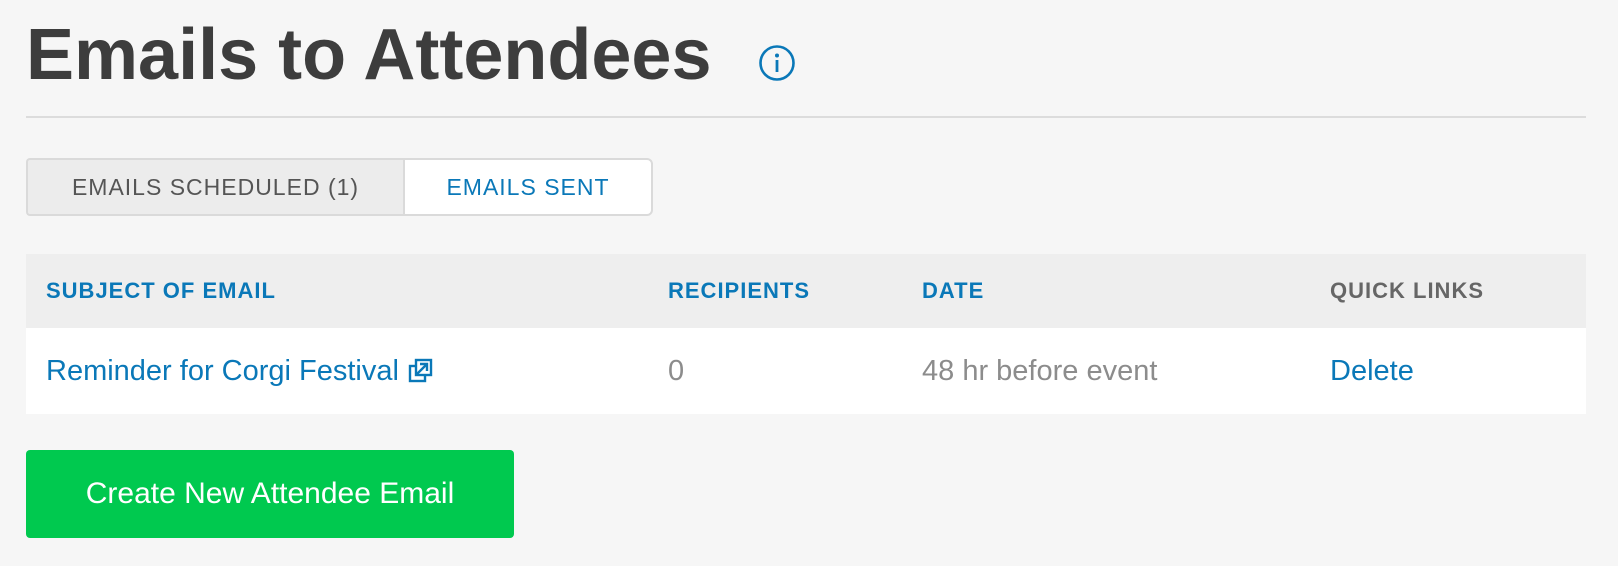 The width and height of the screenshot is (1618, 566). What do you see at coordinates (214, 187) in the screenshot?
I see `tab-emails-scheduled: EMAILS SCHEDULED (1)` at bounding box center [214, 187].